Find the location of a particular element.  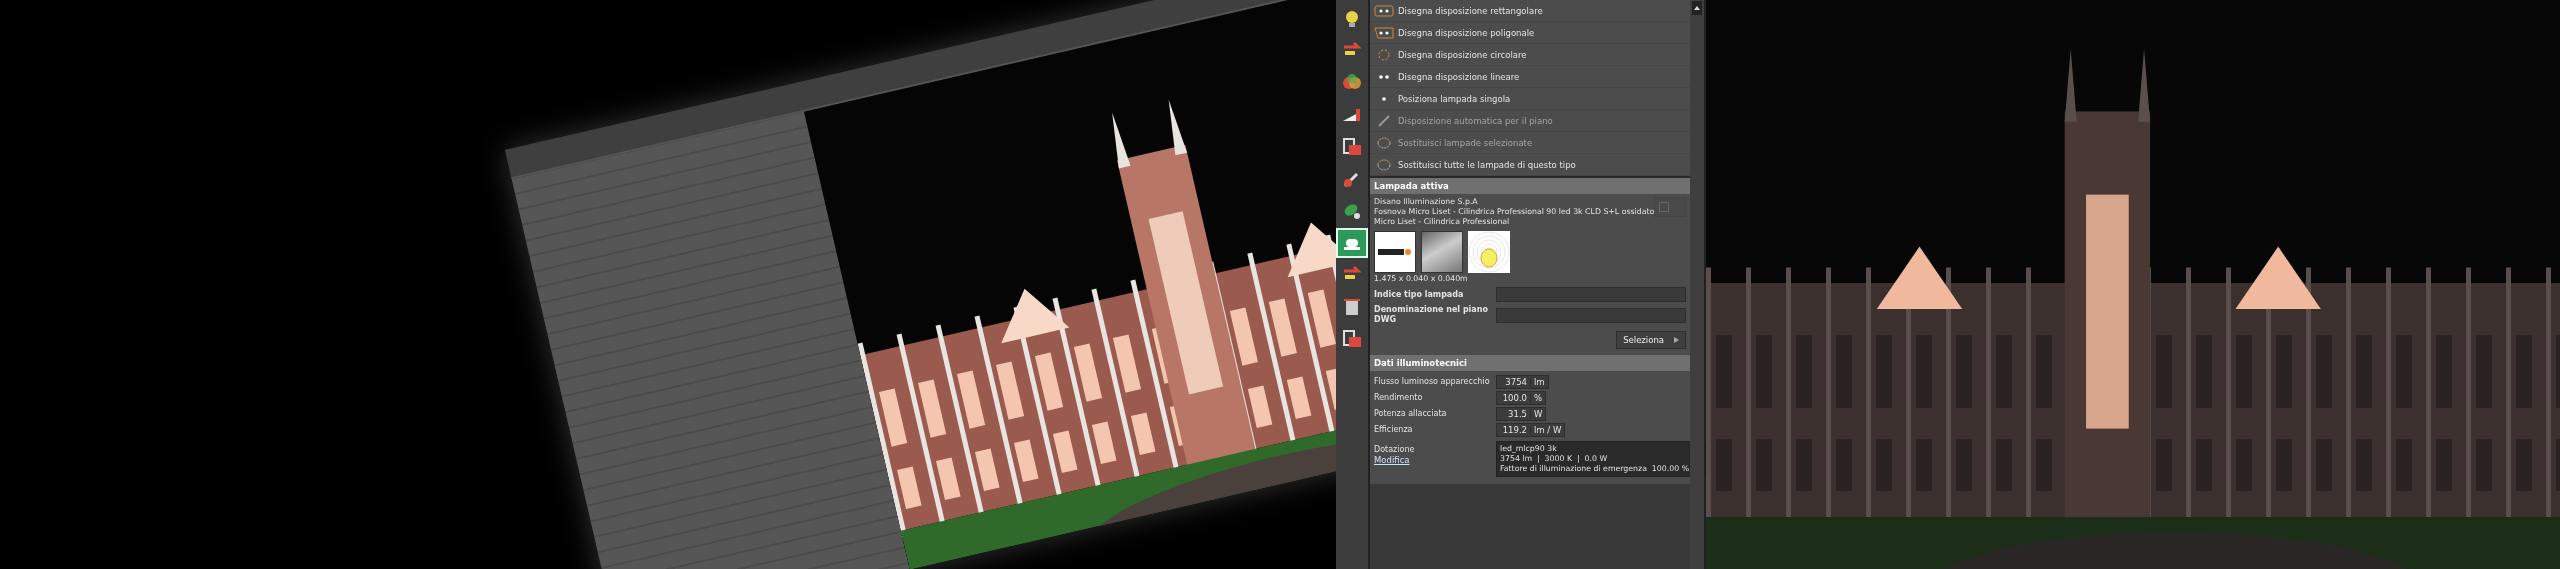

value-field: 31.5 W is located at coordinates (1521, 413).